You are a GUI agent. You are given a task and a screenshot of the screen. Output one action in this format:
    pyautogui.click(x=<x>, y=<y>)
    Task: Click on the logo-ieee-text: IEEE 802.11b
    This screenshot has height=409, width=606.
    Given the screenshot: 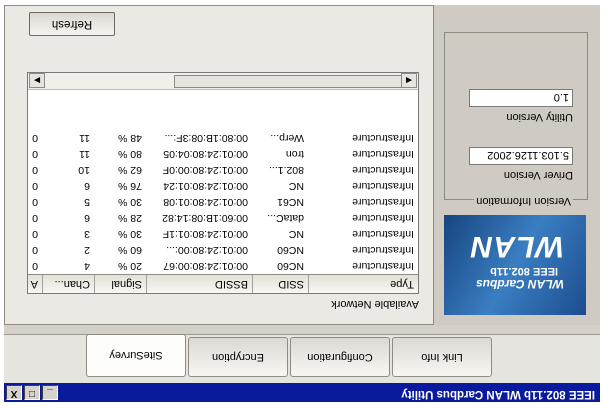 What is the action you would take?
    pyautogui.click(x=524, y=271)
    